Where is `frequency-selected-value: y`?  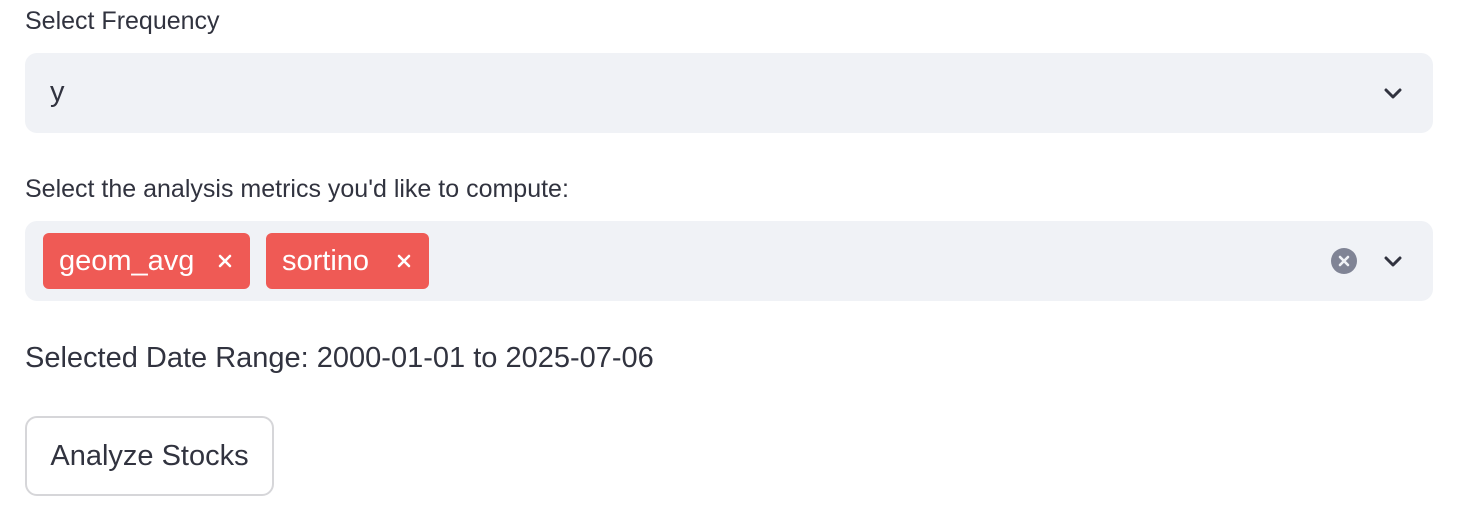
frequency-selected-value: y is located at coordinates (57, 92).